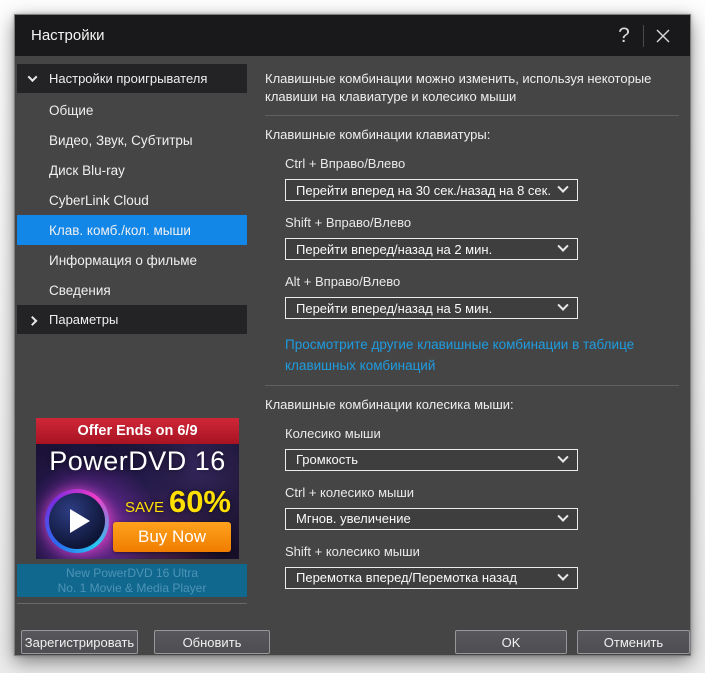 The image size is (705, 673). What do you see at coordinates (352, 35) in the screenshot?
I see `titlebar: Настройки ?` at bounding box center [352, 35].